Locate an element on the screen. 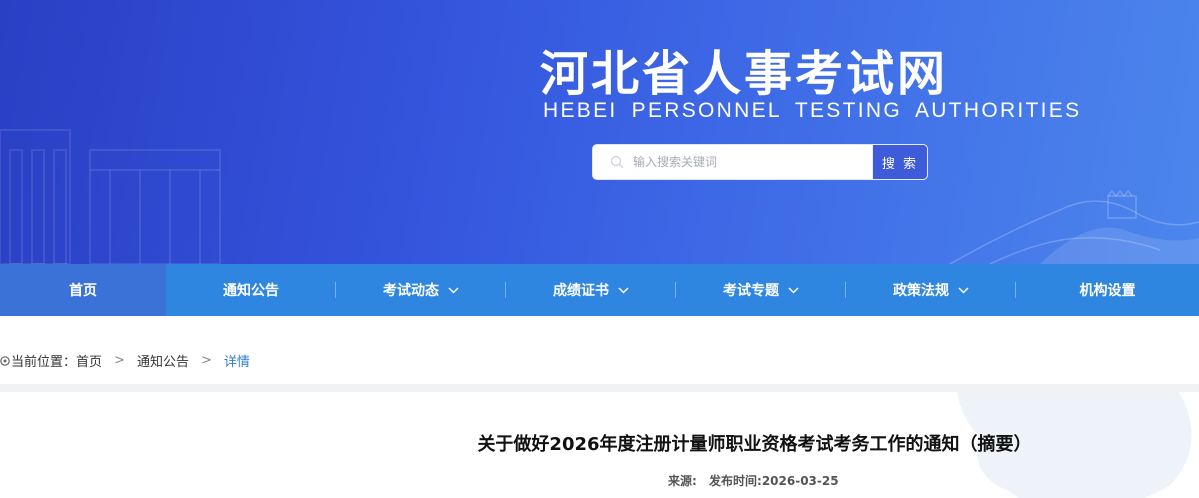  nav-item-label: 首页 is located at coordinates (83, 291).